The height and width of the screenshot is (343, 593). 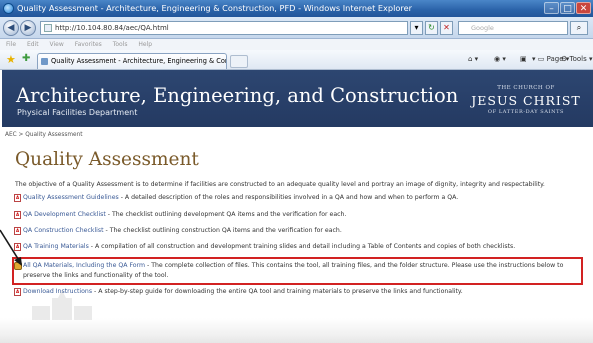 I want to click on close-button: ✕, so click(x=583, y=8).